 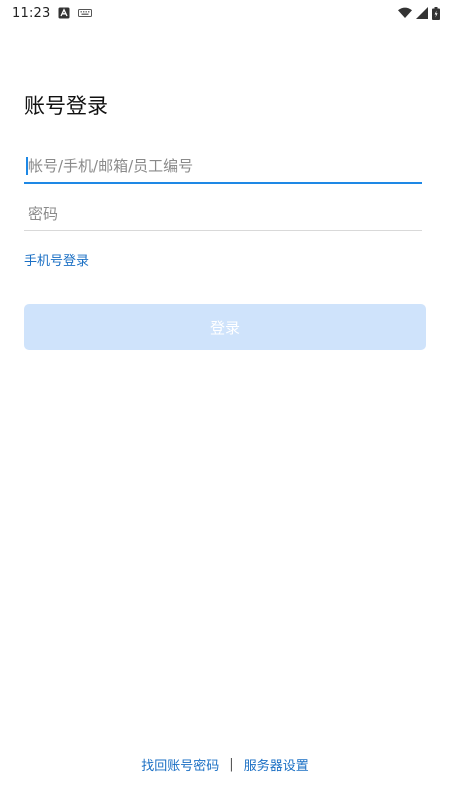 I want to click on status-bar: 11:23, so click(x=225, y=13).